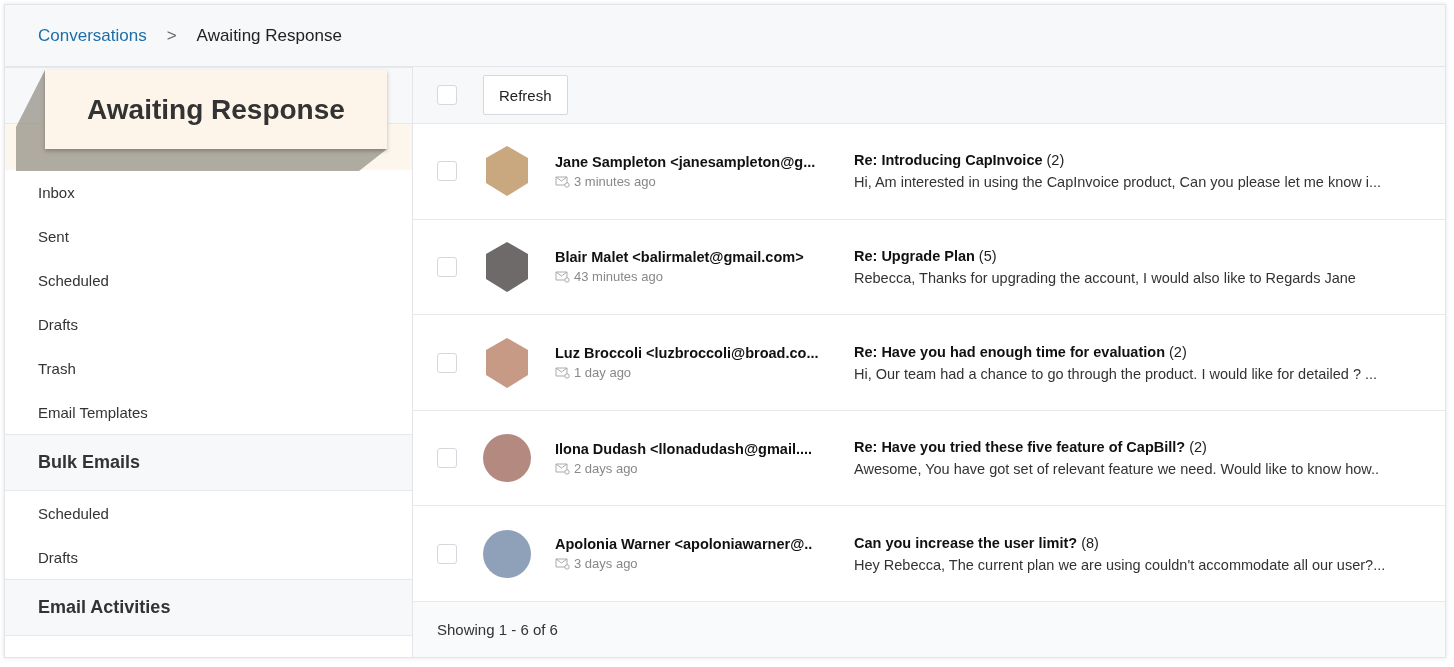 Image resolution: width=1454 pixels, height=667 pixels. Describe the element at coordinates (606, 564) in the screenshot. I see `timestamp: 3 days ago` at that location.